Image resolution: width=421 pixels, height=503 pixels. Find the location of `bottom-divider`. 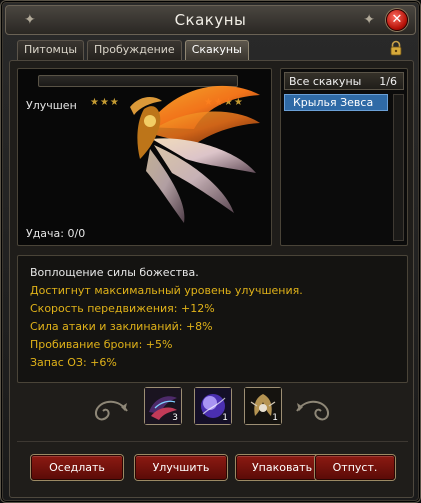

bottom-divider is located at coordinates (212, 441).